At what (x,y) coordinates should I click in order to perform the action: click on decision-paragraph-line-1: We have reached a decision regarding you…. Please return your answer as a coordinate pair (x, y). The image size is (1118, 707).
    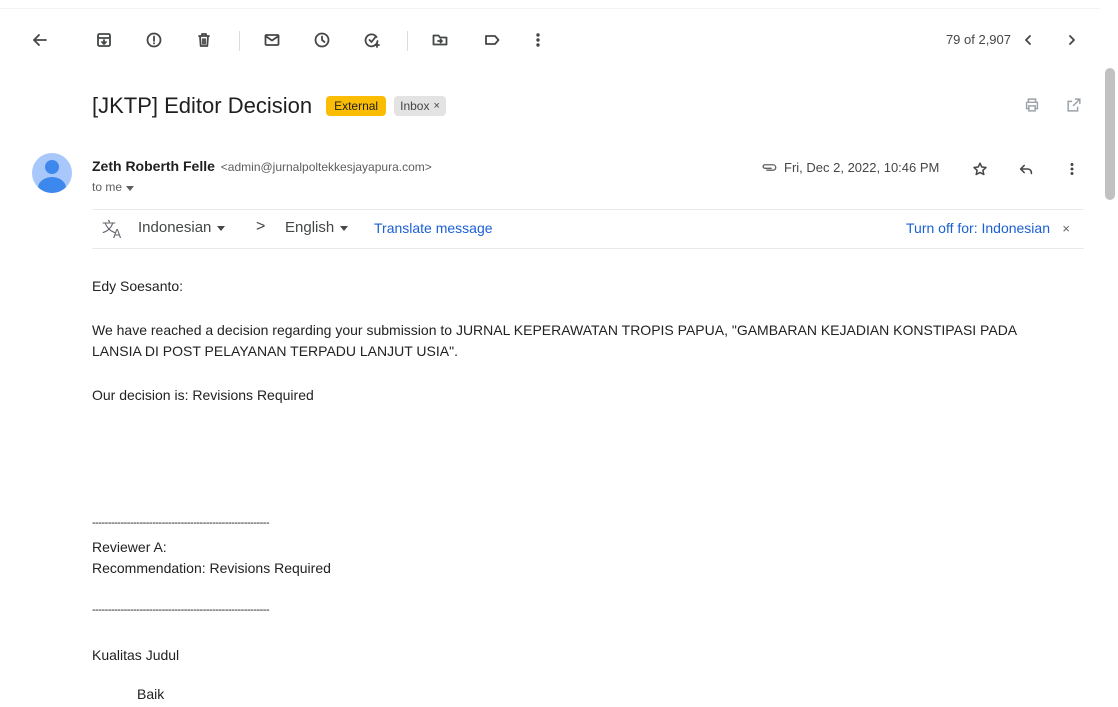
    Looking at the image, I should click on (555, 330).